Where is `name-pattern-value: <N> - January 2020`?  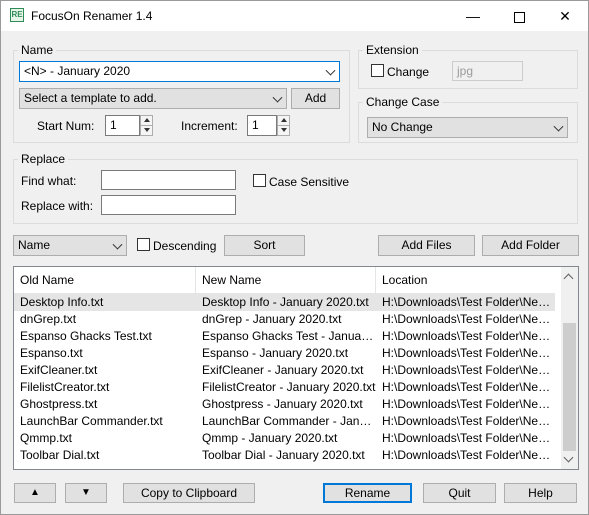
name-pattern-value: <N> - January 2020 is located at coordinates (77, 71).